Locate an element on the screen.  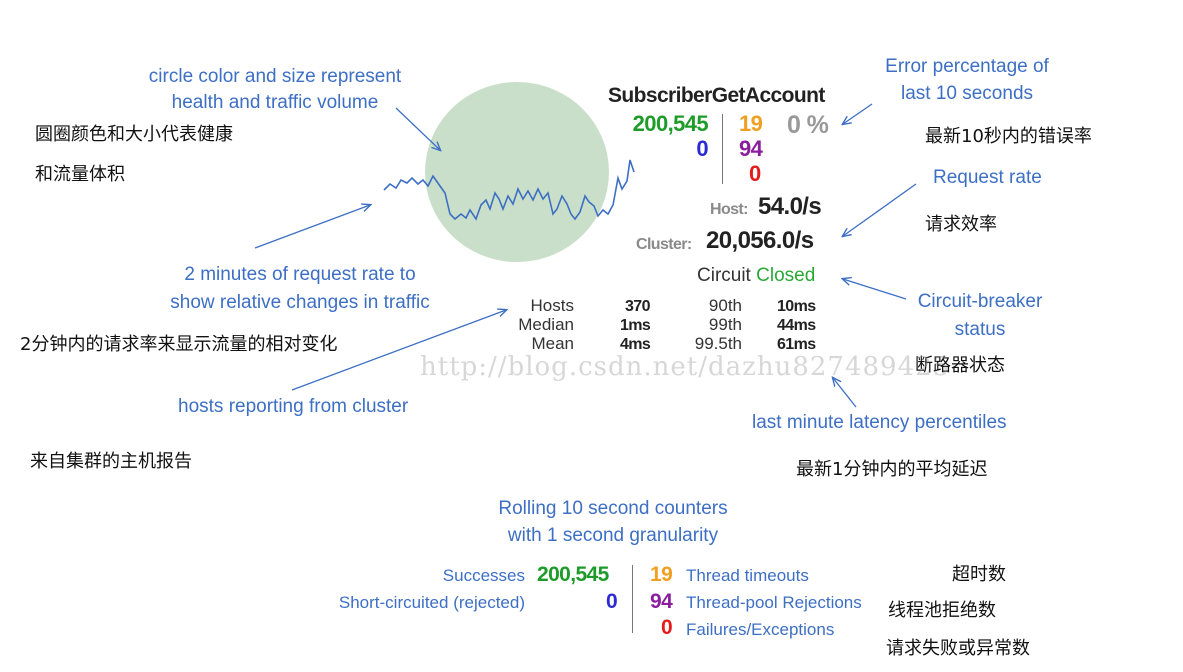
p99-label: 99th is located at coordinates (725, 324).